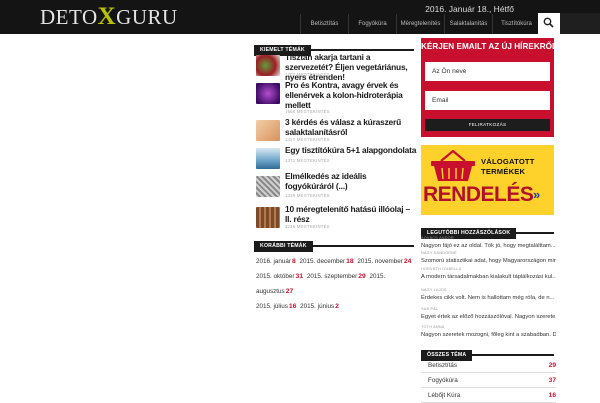 The width and height of the screenshot is (600, 403). What do you see at coordinates (407, 261) in the screenshot?
I see `archive-count: 24` at bounding box center [407, 261].